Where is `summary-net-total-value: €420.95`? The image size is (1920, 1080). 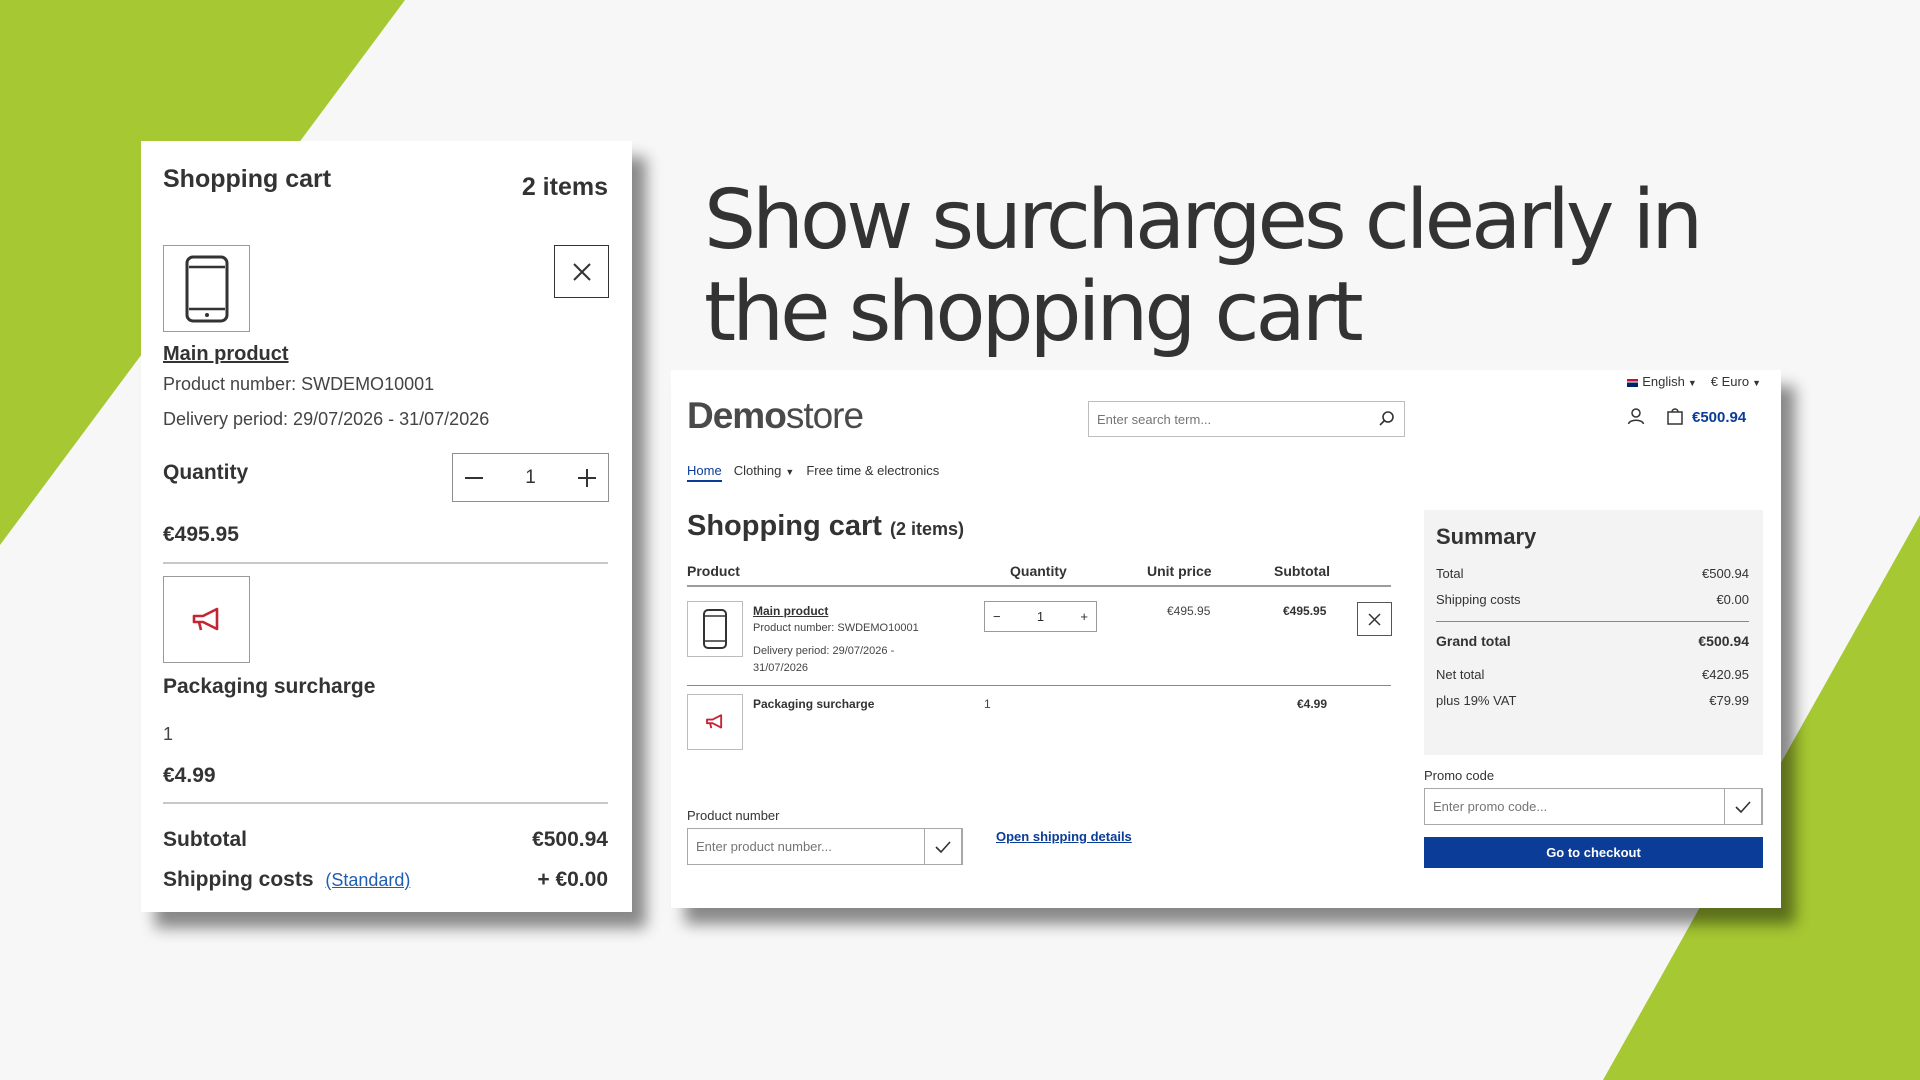 summary-net-total-value: €420.95 is located at coordinates (1725, 674).